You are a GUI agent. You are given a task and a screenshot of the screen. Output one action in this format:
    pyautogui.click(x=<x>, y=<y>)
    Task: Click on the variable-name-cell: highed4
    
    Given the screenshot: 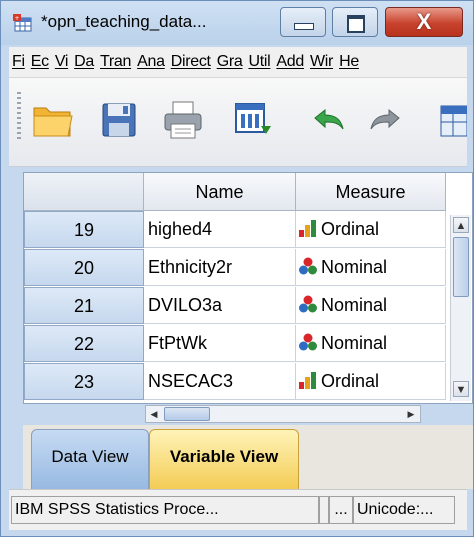 What is the action you would take?
    pyautogui.click(x=220, y=229)
    